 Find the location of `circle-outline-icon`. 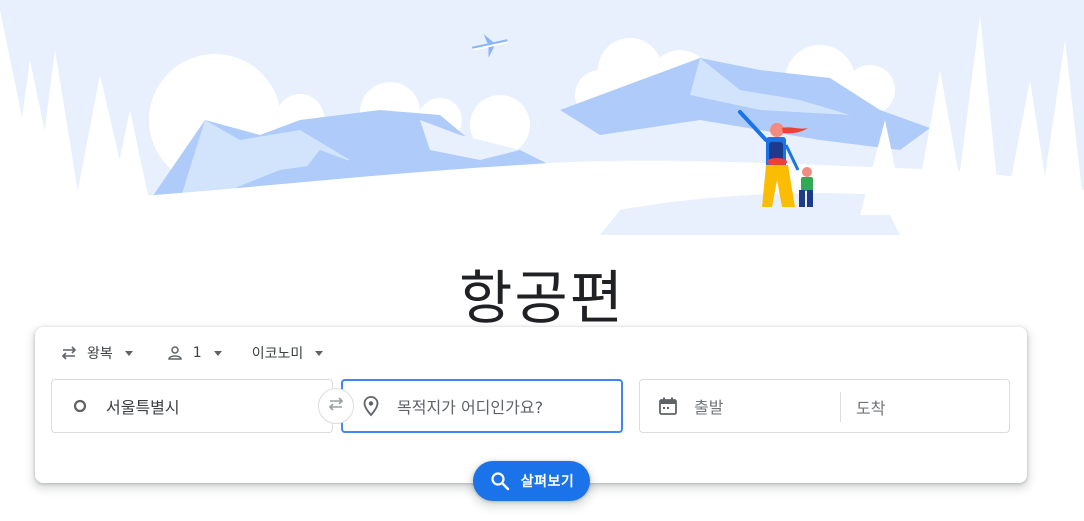

circle-outline-icon is located at coordinates (80, 406).